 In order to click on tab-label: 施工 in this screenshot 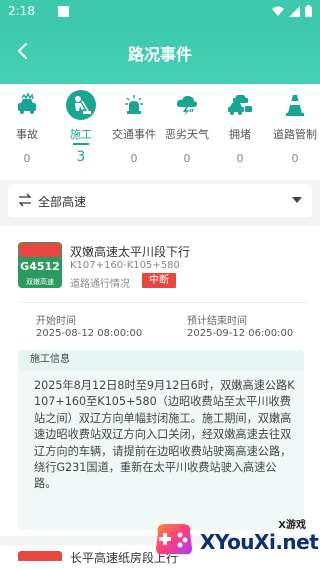, I will do `click(81, 134)`.